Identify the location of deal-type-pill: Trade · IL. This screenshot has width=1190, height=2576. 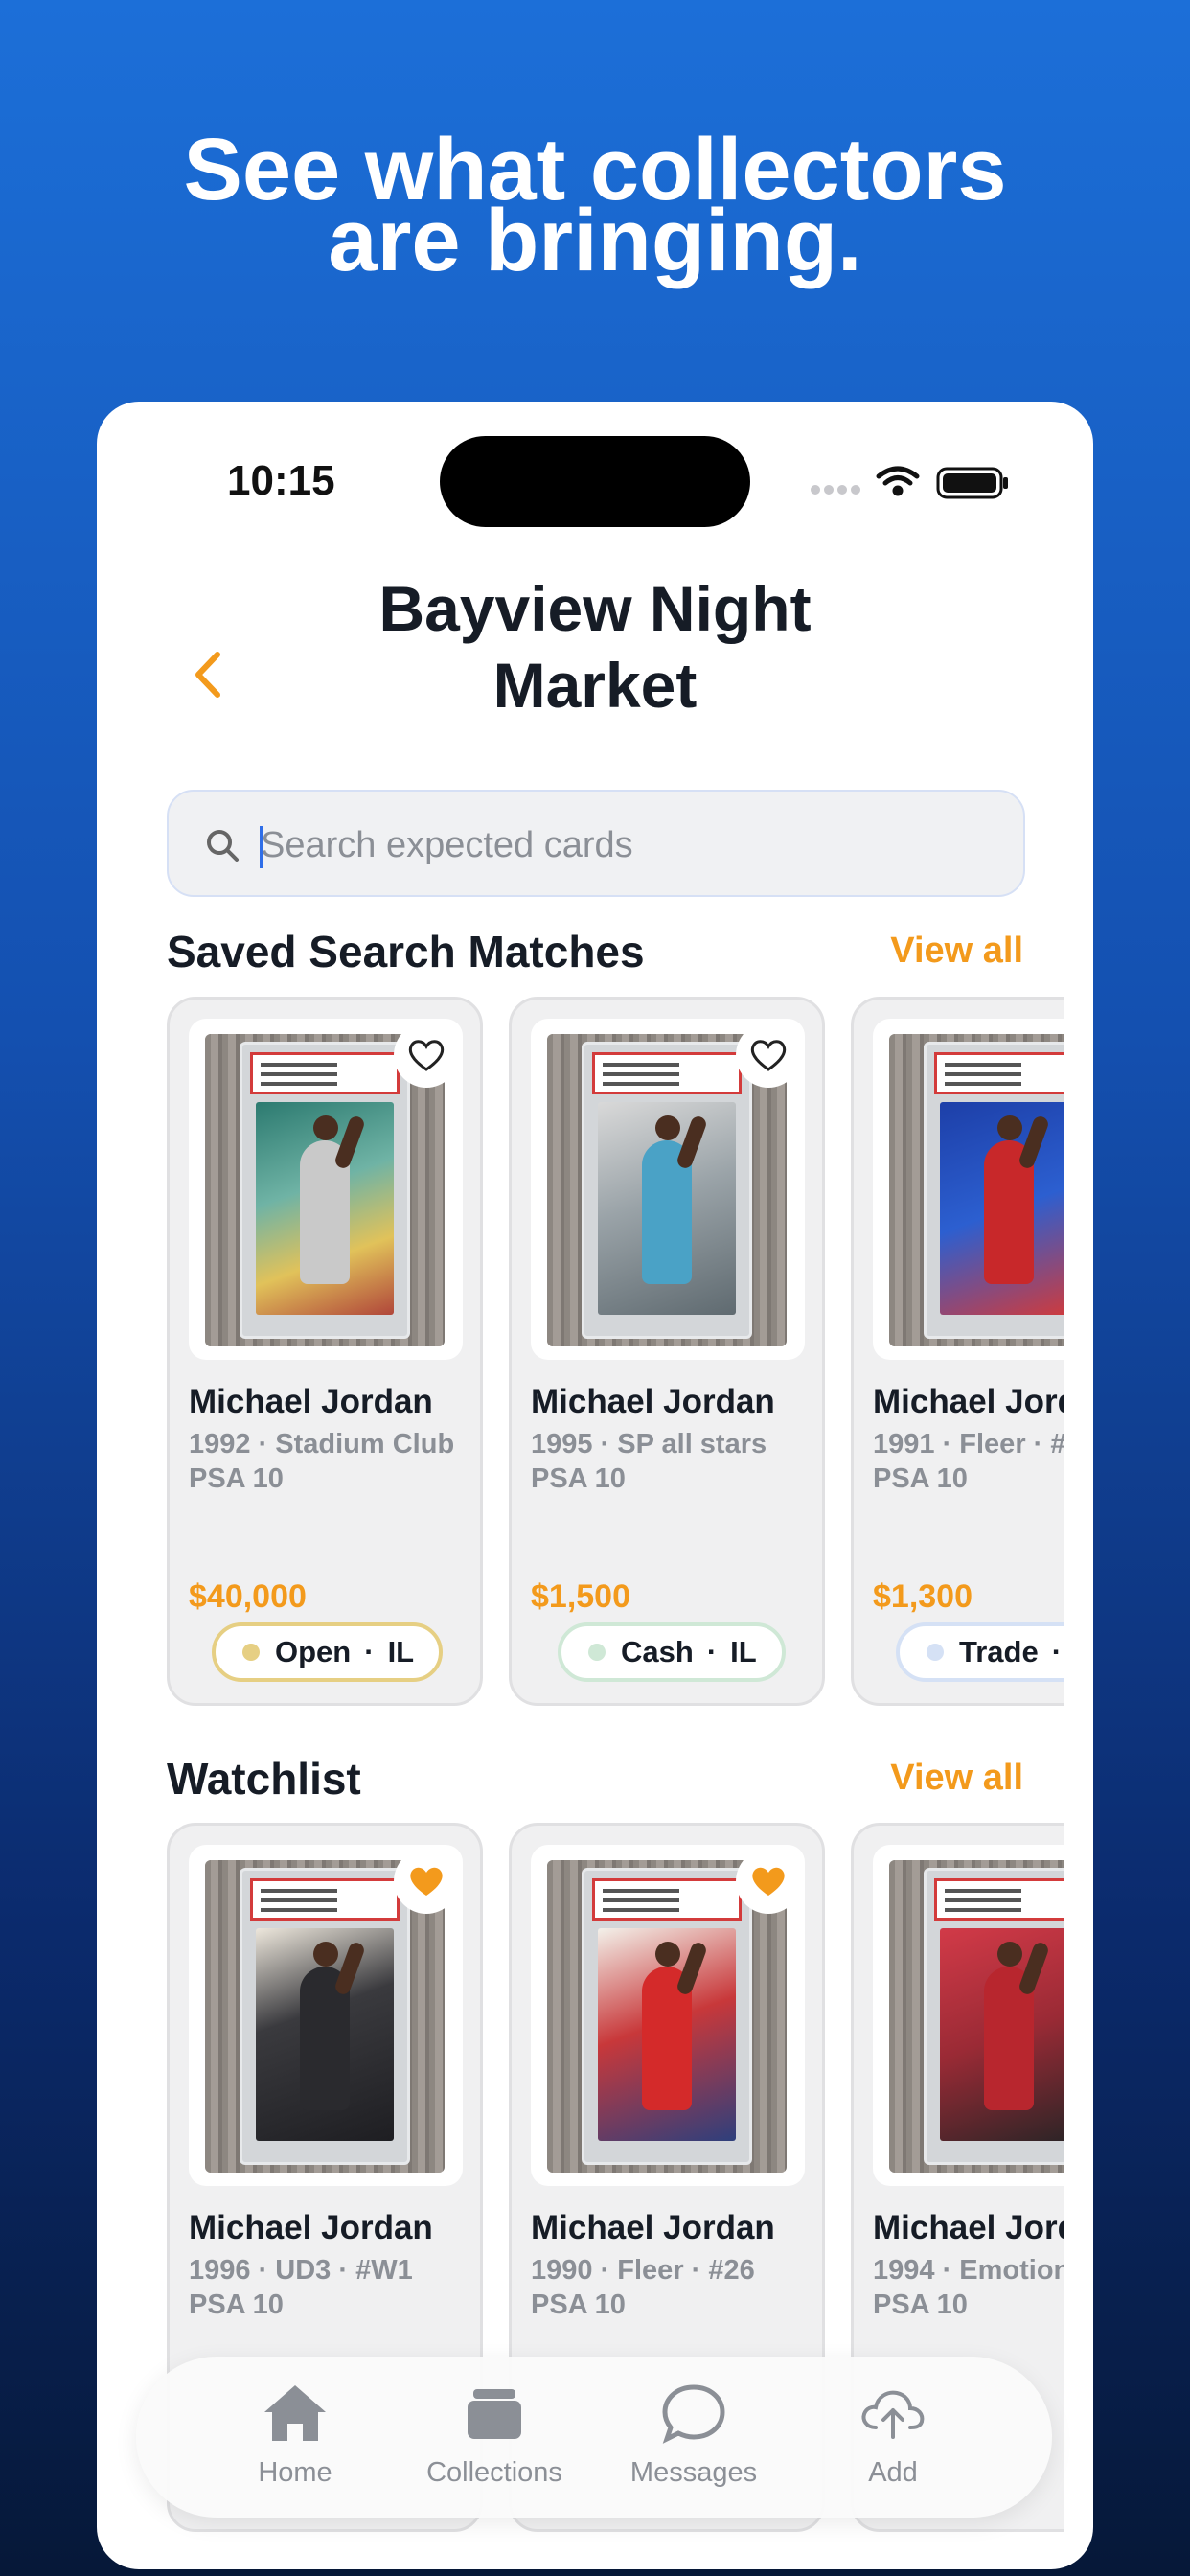
(980, 1652).